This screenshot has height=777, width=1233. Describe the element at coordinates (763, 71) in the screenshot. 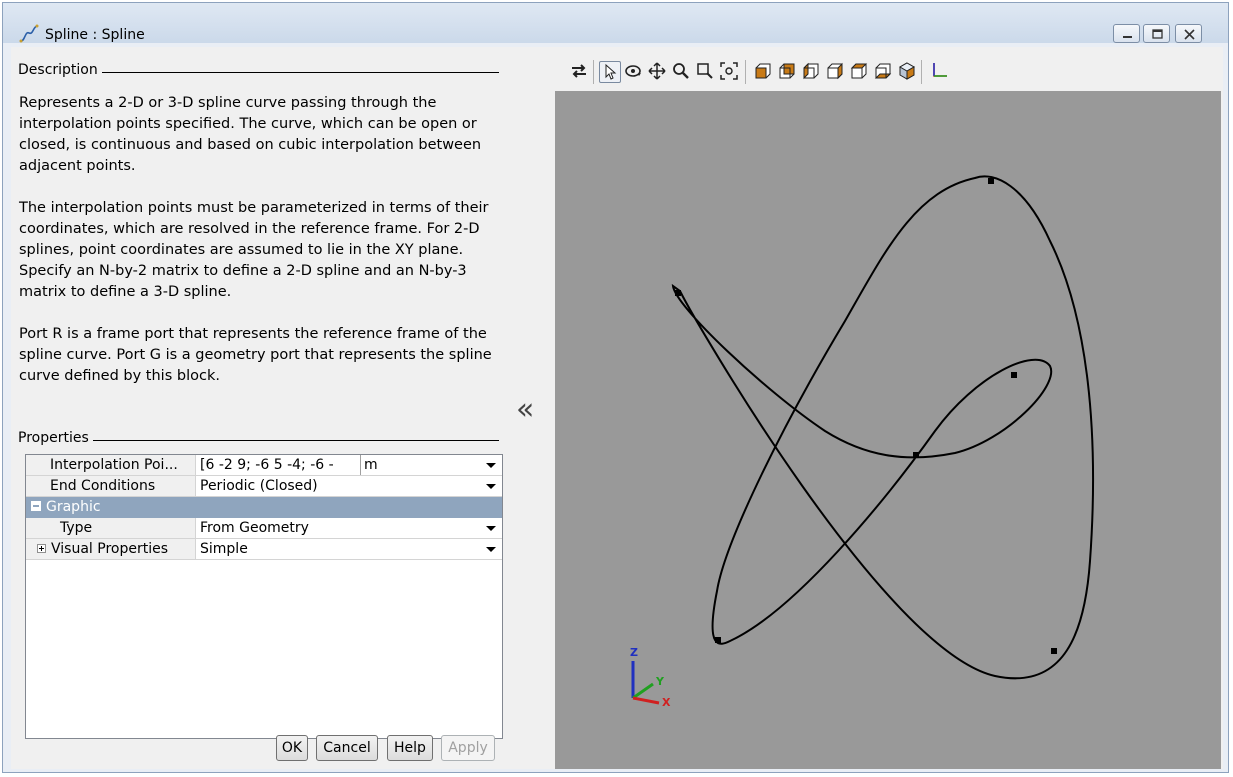

I see `front-view-icon` at that location.